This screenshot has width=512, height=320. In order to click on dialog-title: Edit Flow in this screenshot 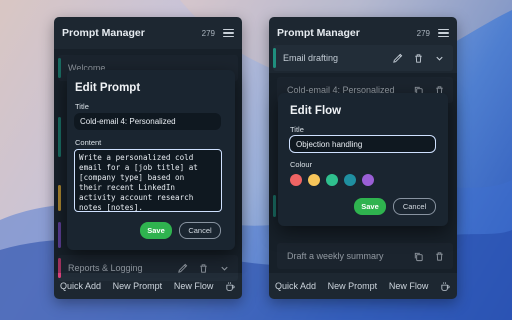, I will do `click(316, 111)`.